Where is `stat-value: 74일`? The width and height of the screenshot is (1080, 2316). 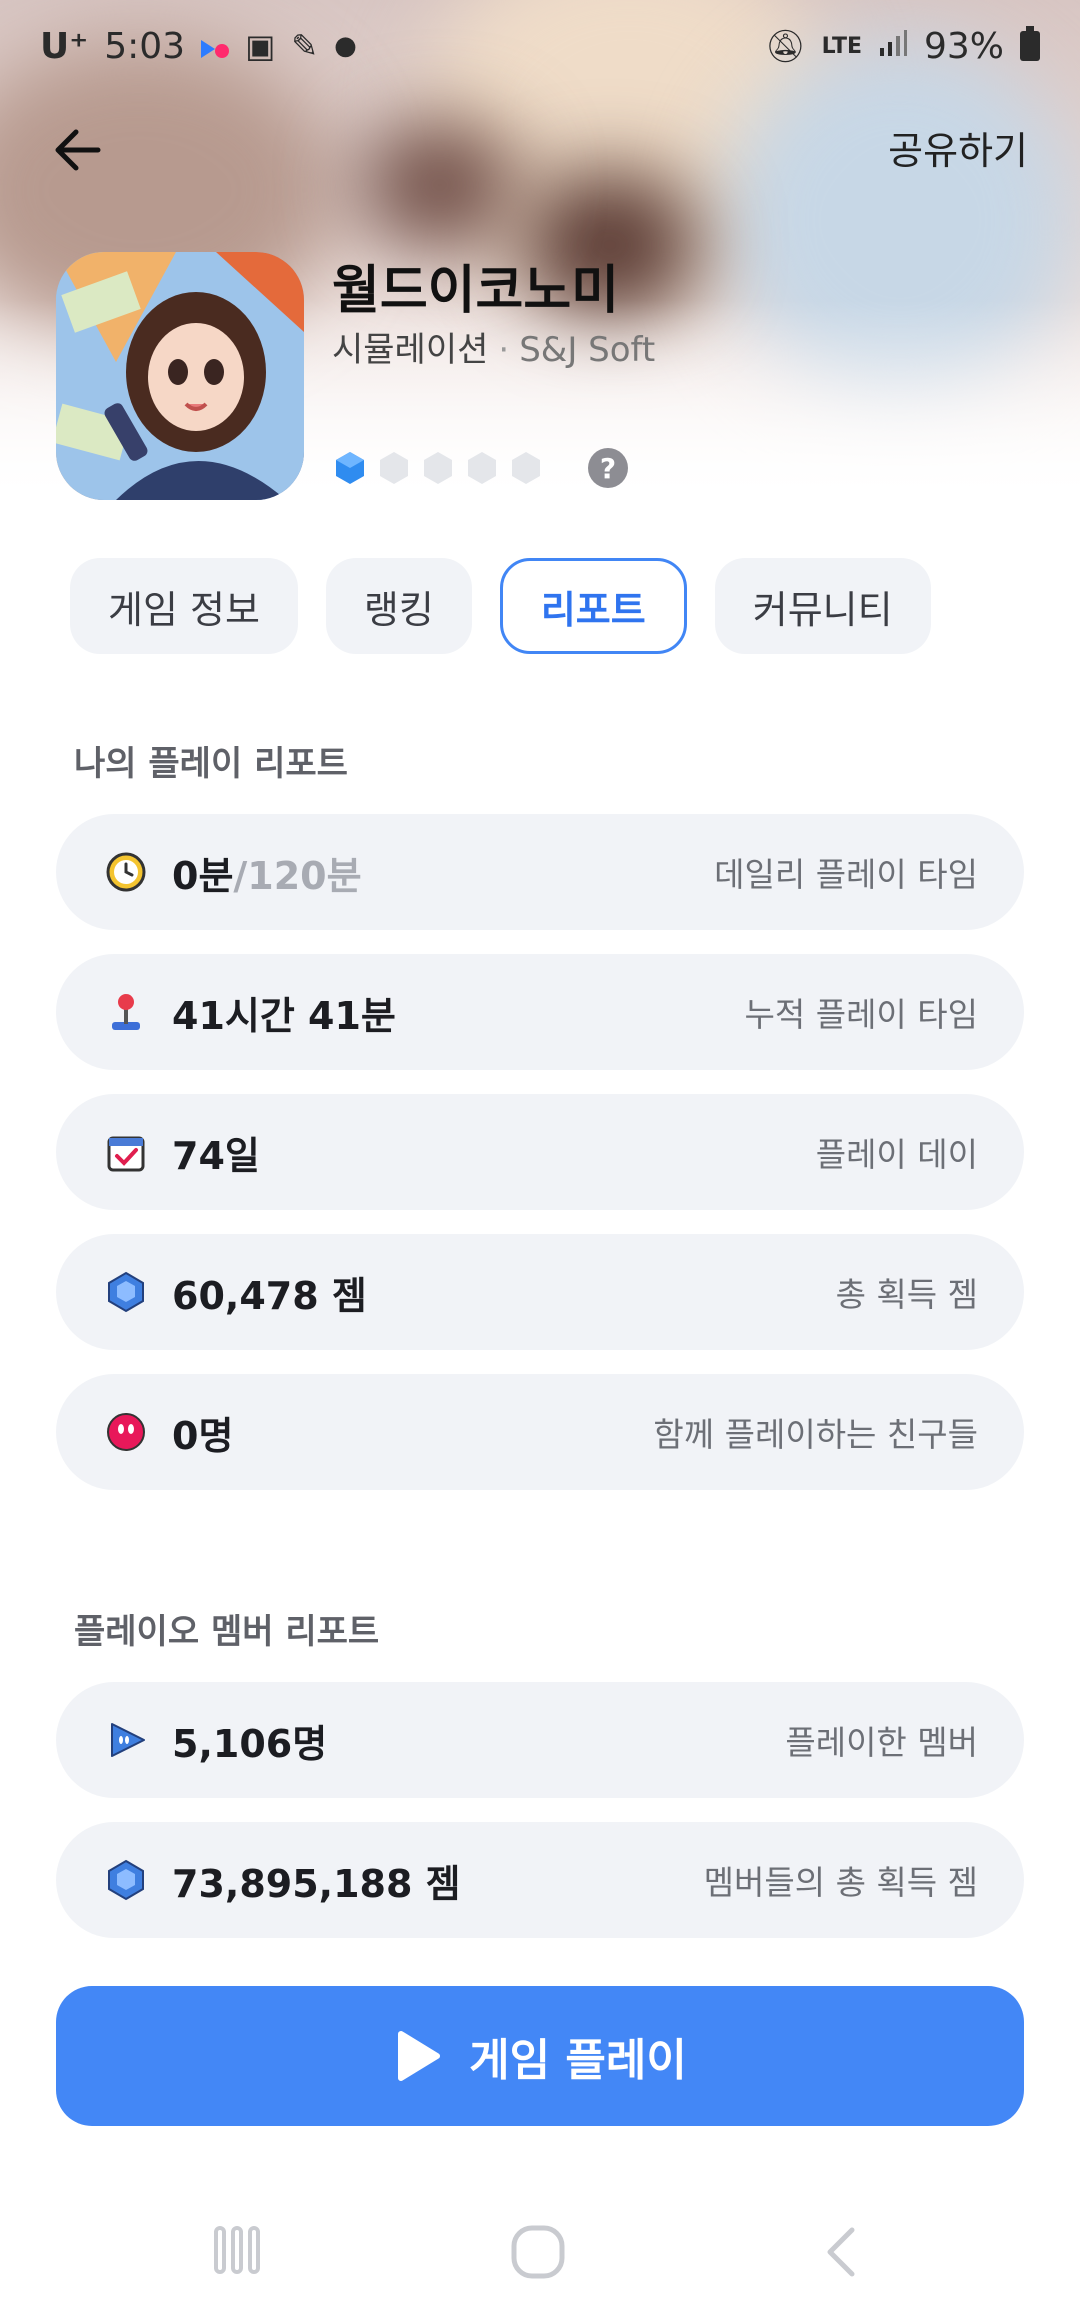 stat-value: 74일 is located at coordinates (216, 1155).